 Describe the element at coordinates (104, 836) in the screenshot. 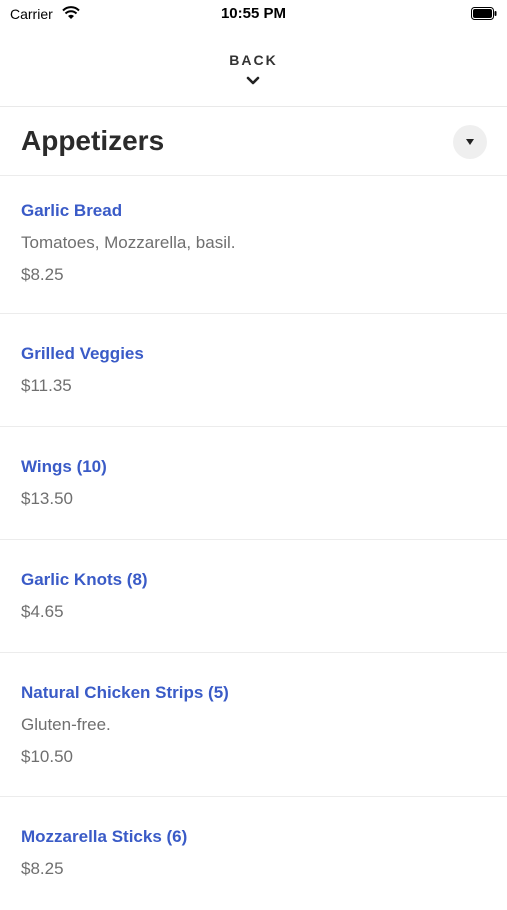

I see `item-name: Mozzarella Sticks (6)` at that location.